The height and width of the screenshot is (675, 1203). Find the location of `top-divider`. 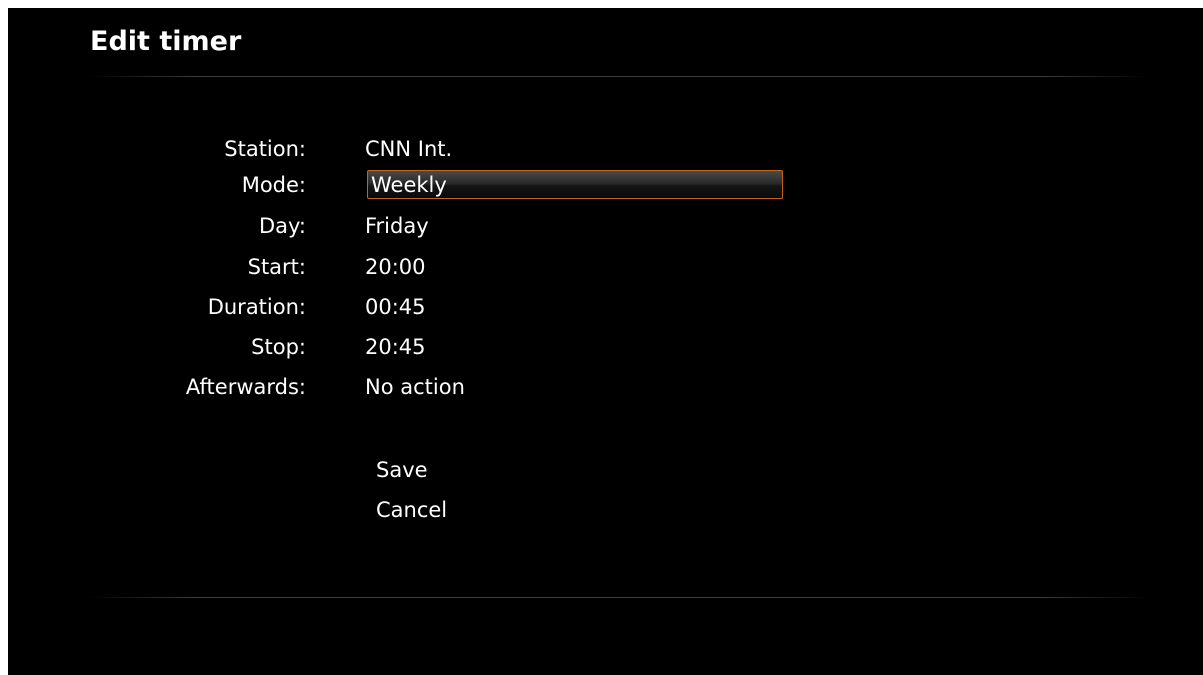

top-divider is located at coordinates (618, 76).